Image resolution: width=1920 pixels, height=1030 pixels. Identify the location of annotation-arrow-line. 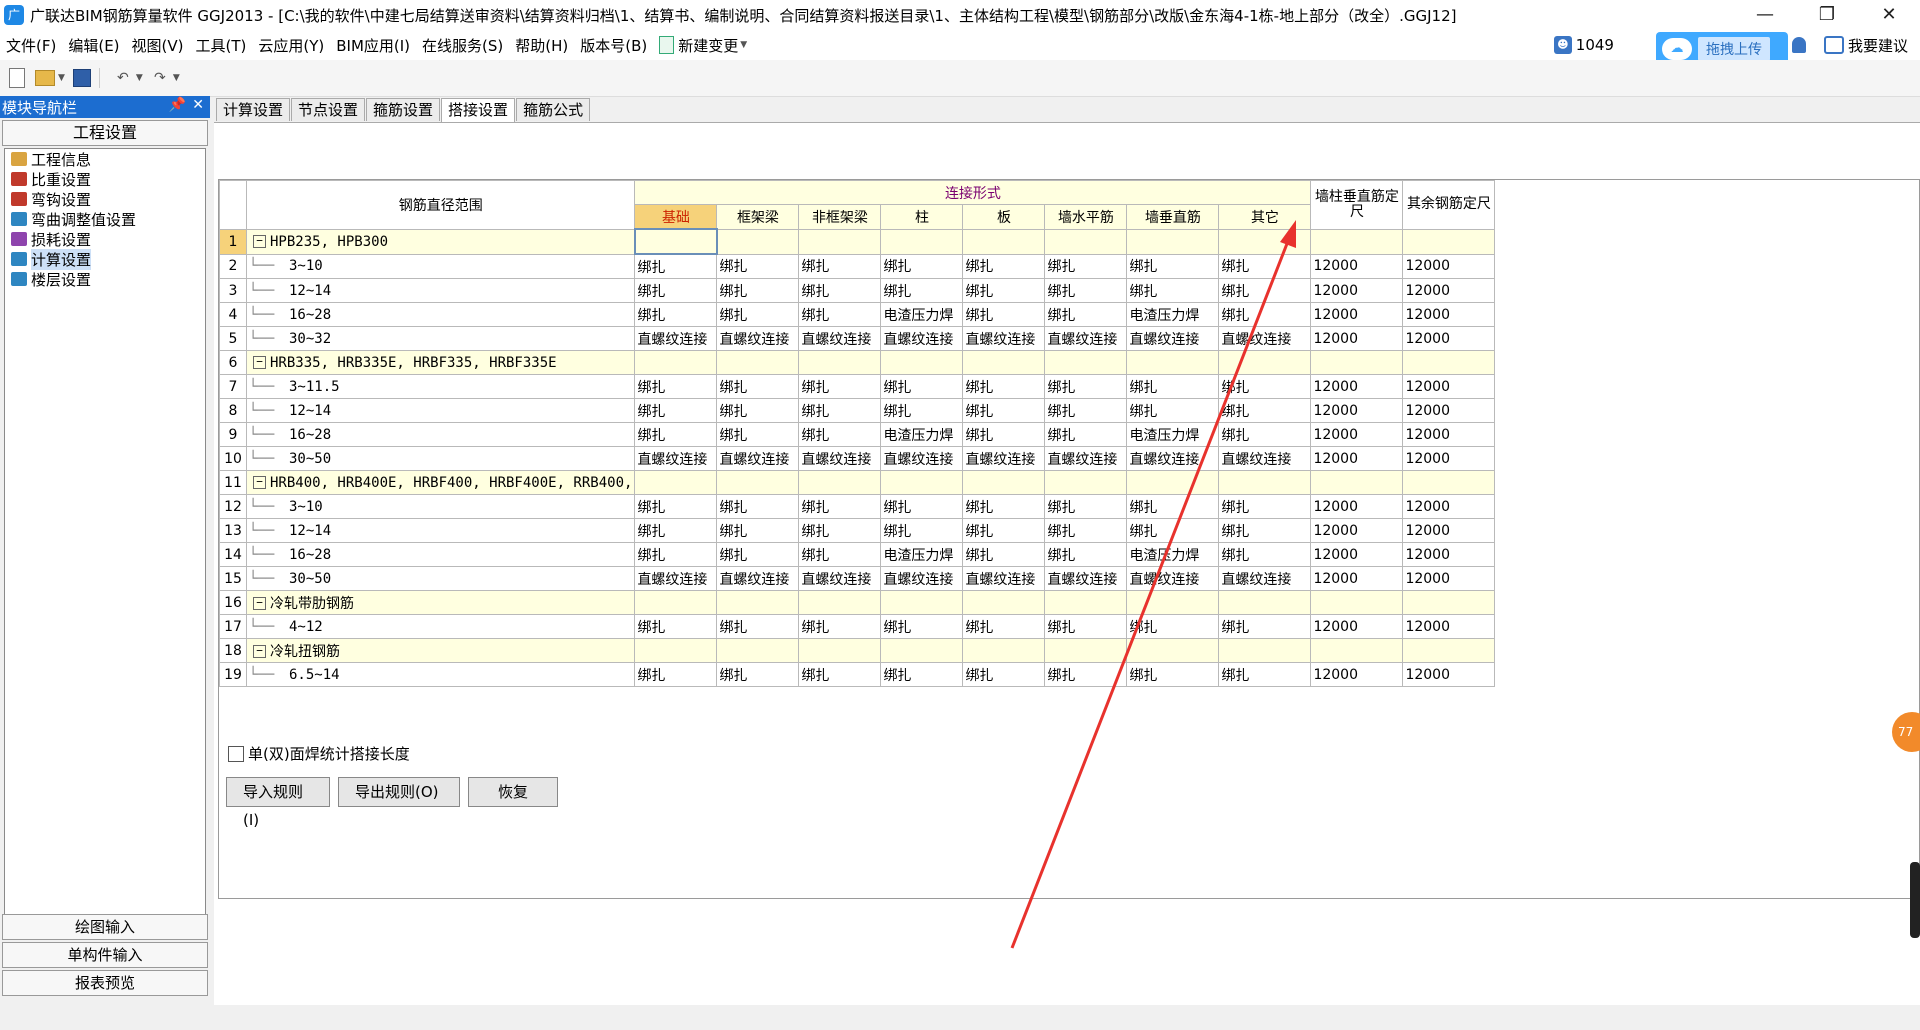
(1151, 592).